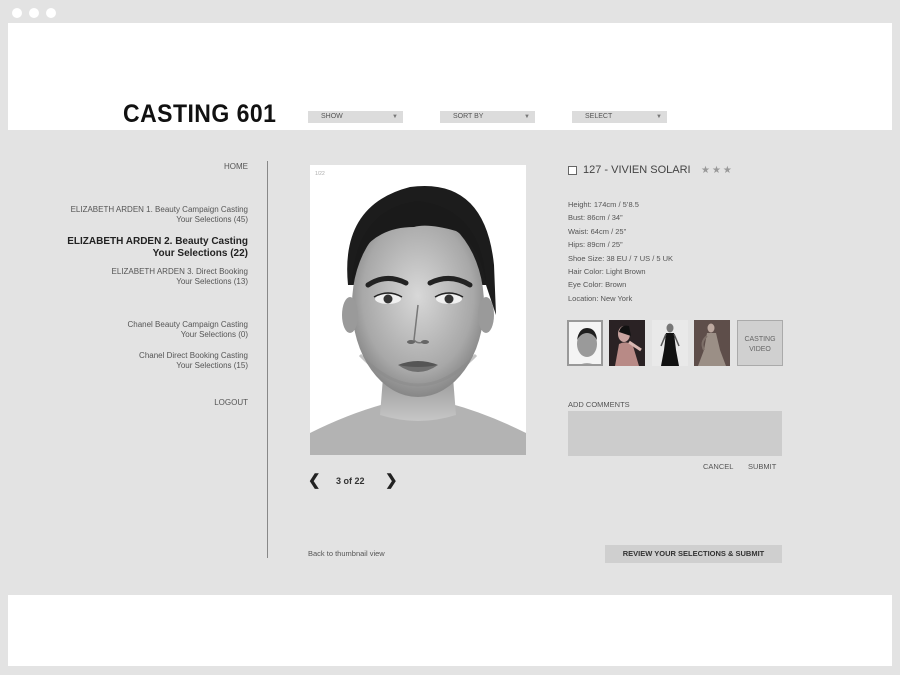 The height and width of the screenshot is (675, 900). What do you see at coordinates (599, 404) in the screenshot?
I see `add-comments-label: ADD COMMENTS` at bounding box center [599, 404].